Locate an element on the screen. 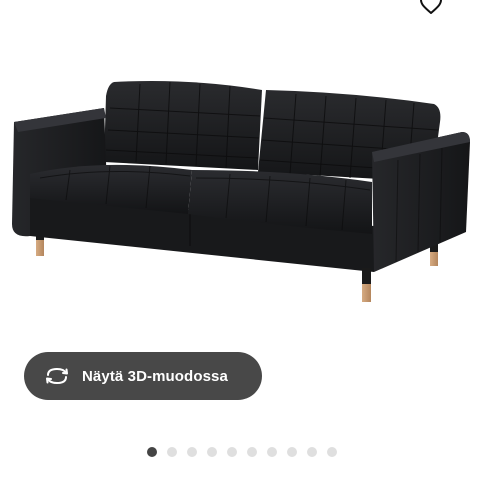 The image size is (480, 480). rotate-3d-icon is located at coordinates (58, 376).